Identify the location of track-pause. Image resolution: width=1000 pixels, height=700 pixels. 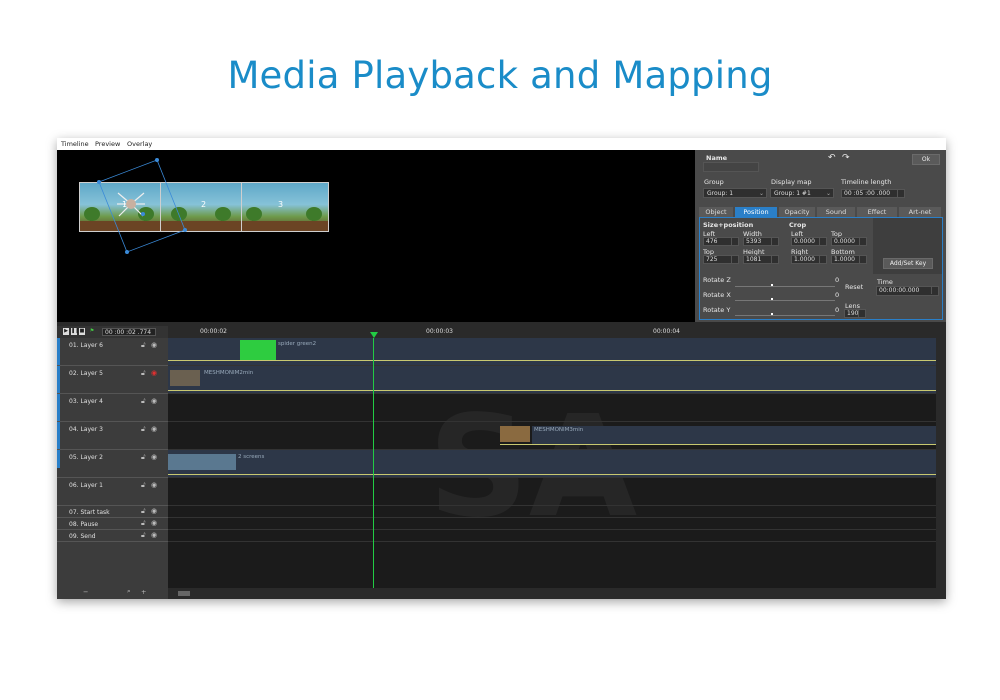
(552, 524).